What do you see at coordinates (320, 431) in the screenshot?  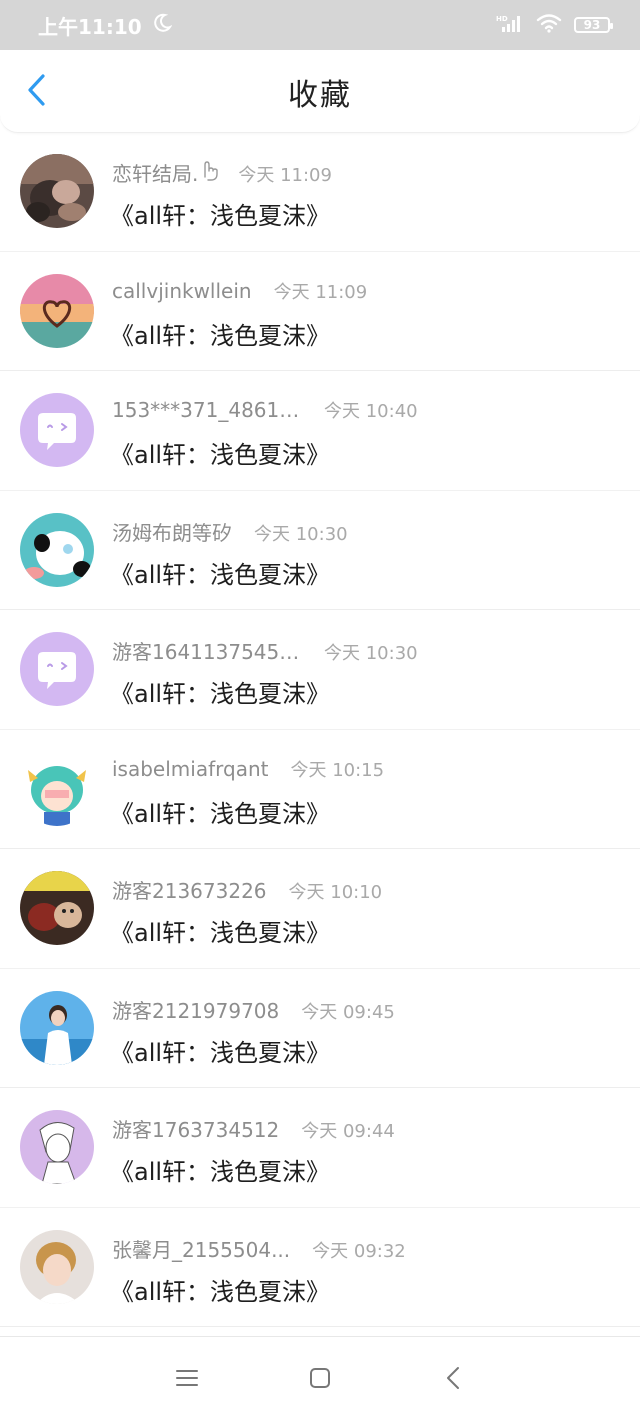 I see `list-item: 153***371_48617... 今天 10:40 《all轩：浅色夏沫》` at bounding box center [320, 431].